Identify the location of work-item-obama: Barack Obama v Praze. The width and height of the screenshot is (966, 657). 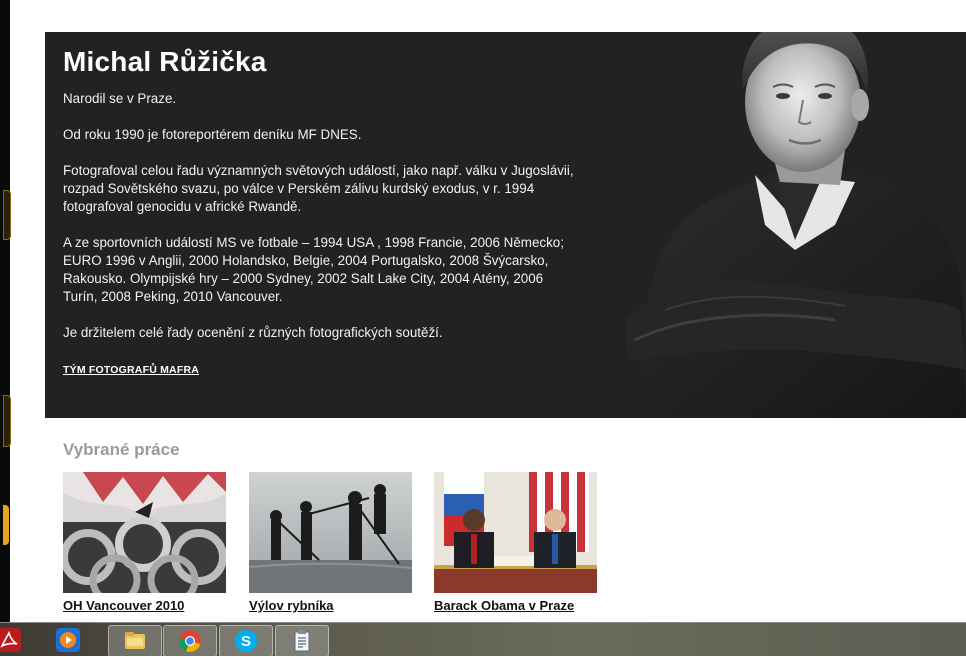
(515, 542).